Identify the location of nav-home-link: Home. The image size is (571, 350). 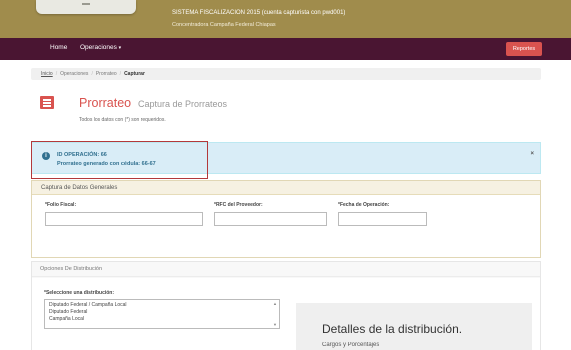
(58, 47).